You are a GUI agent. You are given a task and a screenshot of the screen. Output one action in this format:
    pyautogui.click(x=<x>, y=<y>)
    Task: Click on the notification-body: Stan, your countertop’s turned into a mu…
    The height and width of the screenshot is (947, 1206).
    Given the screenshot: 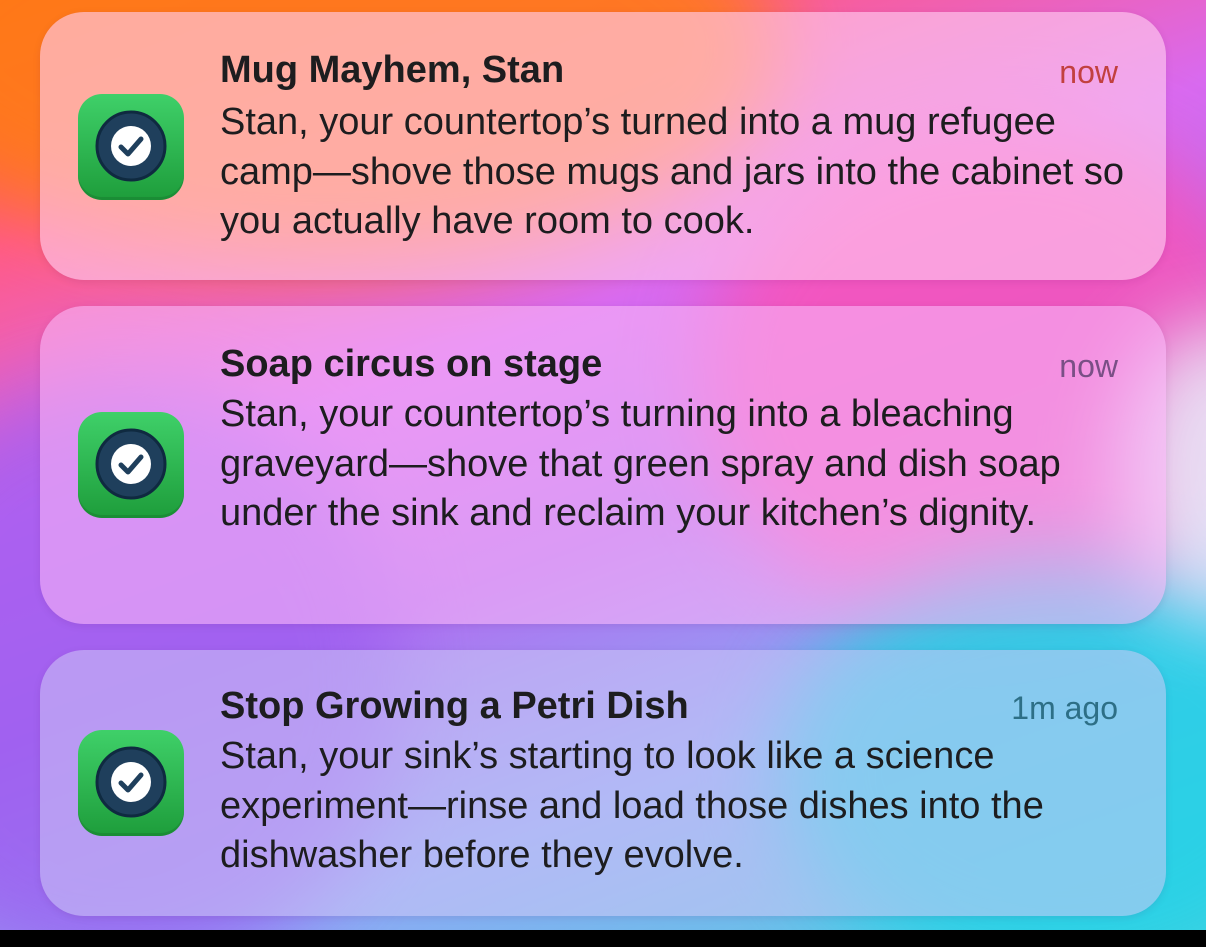 What is the action you would take?
    pyautogui.click(x=672, y=171)
    